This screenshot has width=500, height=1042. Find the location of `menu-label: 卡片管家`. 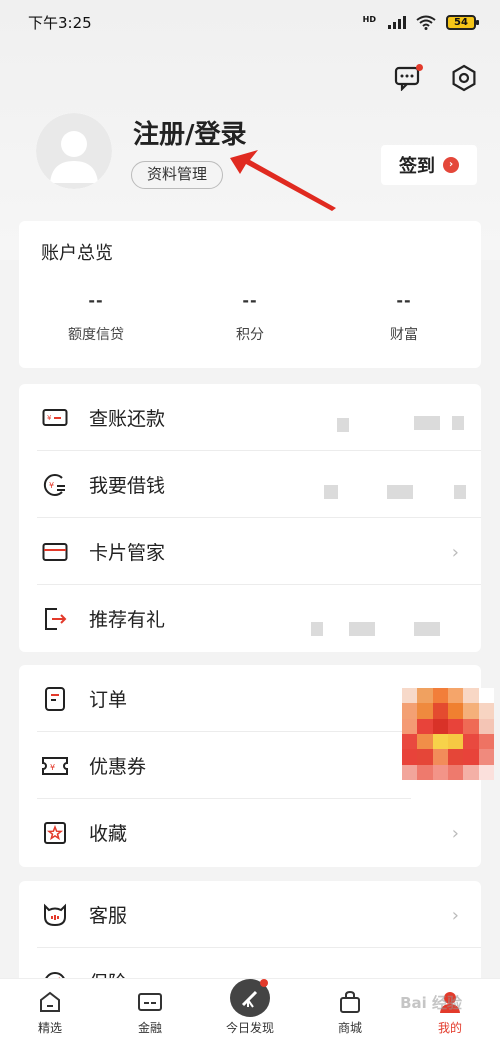

menu-label: 卡片管家 is located at coordinates (127, 553).